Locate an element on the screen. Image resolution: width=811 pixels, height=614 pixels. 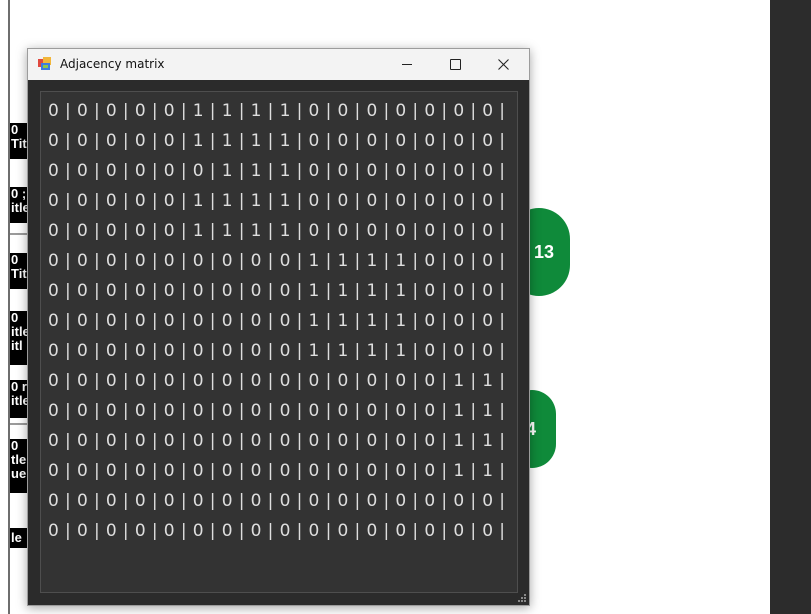
resize-grip-icon is located at coordinates (522, 598).